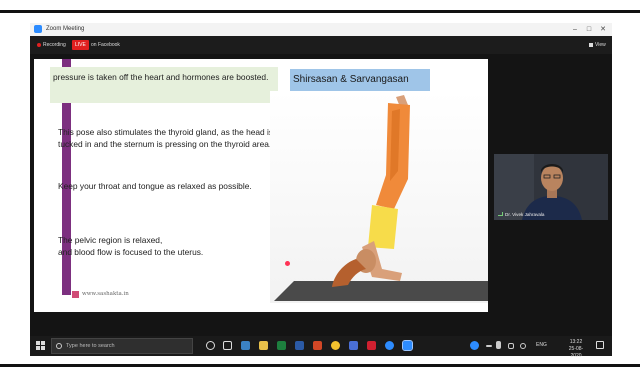 The height and width of the screenshot is (376, 640). Describe the element at coordinates (576, 342) in the screenshot. I see `clock-time: 13:22` at that location.